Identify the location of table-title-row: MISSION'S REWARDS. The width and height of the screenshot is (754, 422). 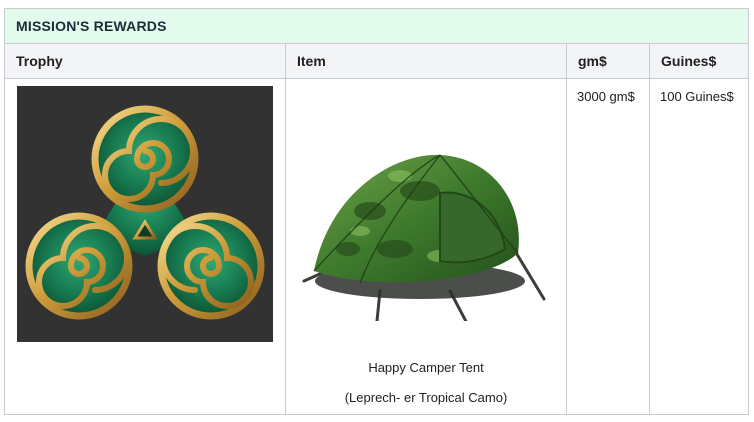
(376, 26).